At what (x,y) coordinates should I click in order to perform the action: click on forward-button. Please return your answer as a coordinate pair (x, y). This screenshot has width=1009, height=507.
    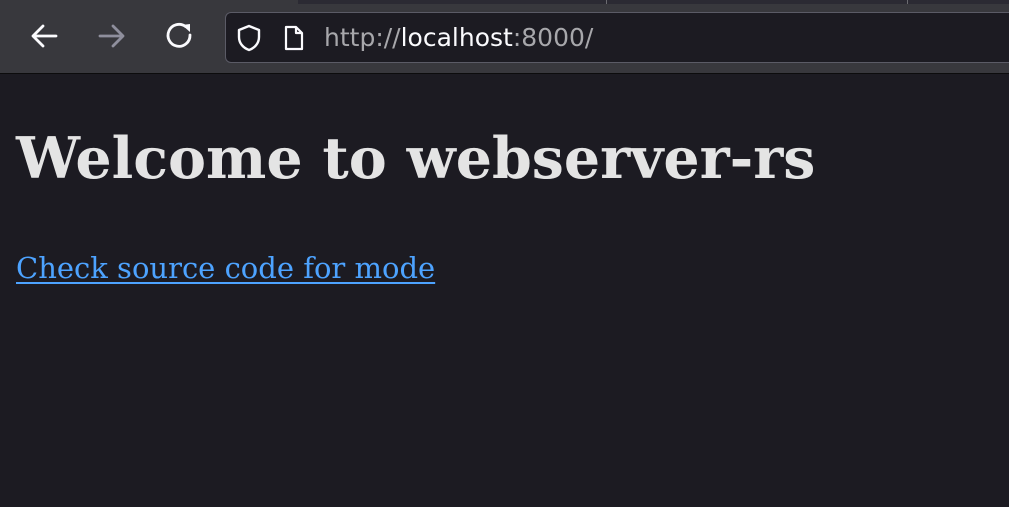
    Looking at the image, I should click on (112, 38).